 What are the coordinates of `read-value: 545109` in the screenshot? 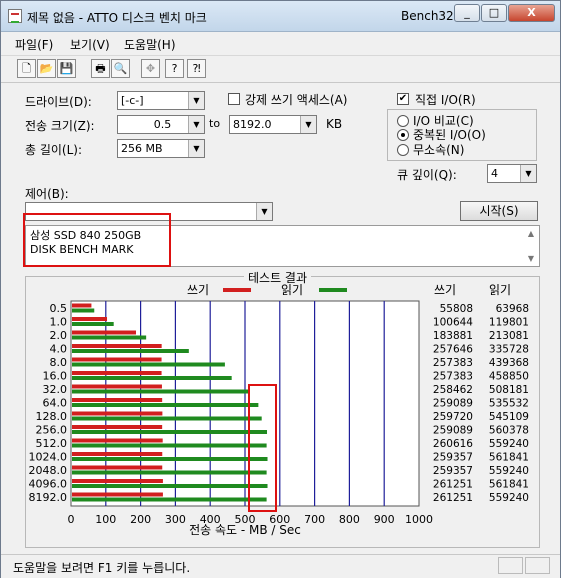 It's located at (509, 417).